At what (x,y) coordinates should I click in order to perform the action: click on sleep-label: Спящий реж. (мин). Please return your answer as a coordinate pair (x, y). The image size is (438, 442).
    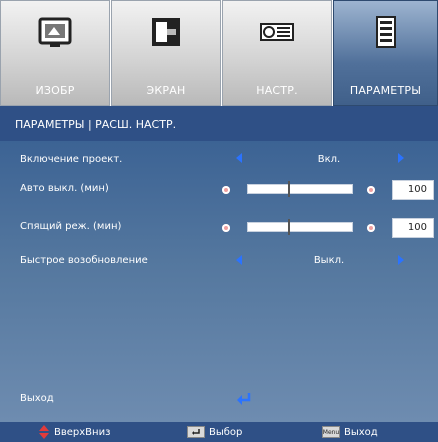
    Looking at the image, I should click on (71, 226).